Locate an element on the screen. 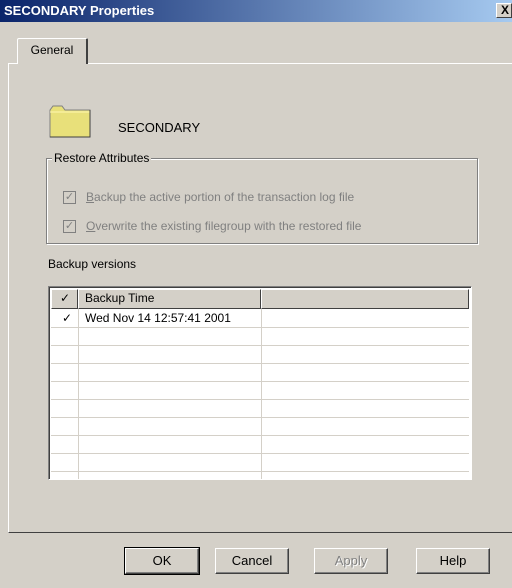  window-title: SECONDARY Properties is located at coordinates (79, 10).